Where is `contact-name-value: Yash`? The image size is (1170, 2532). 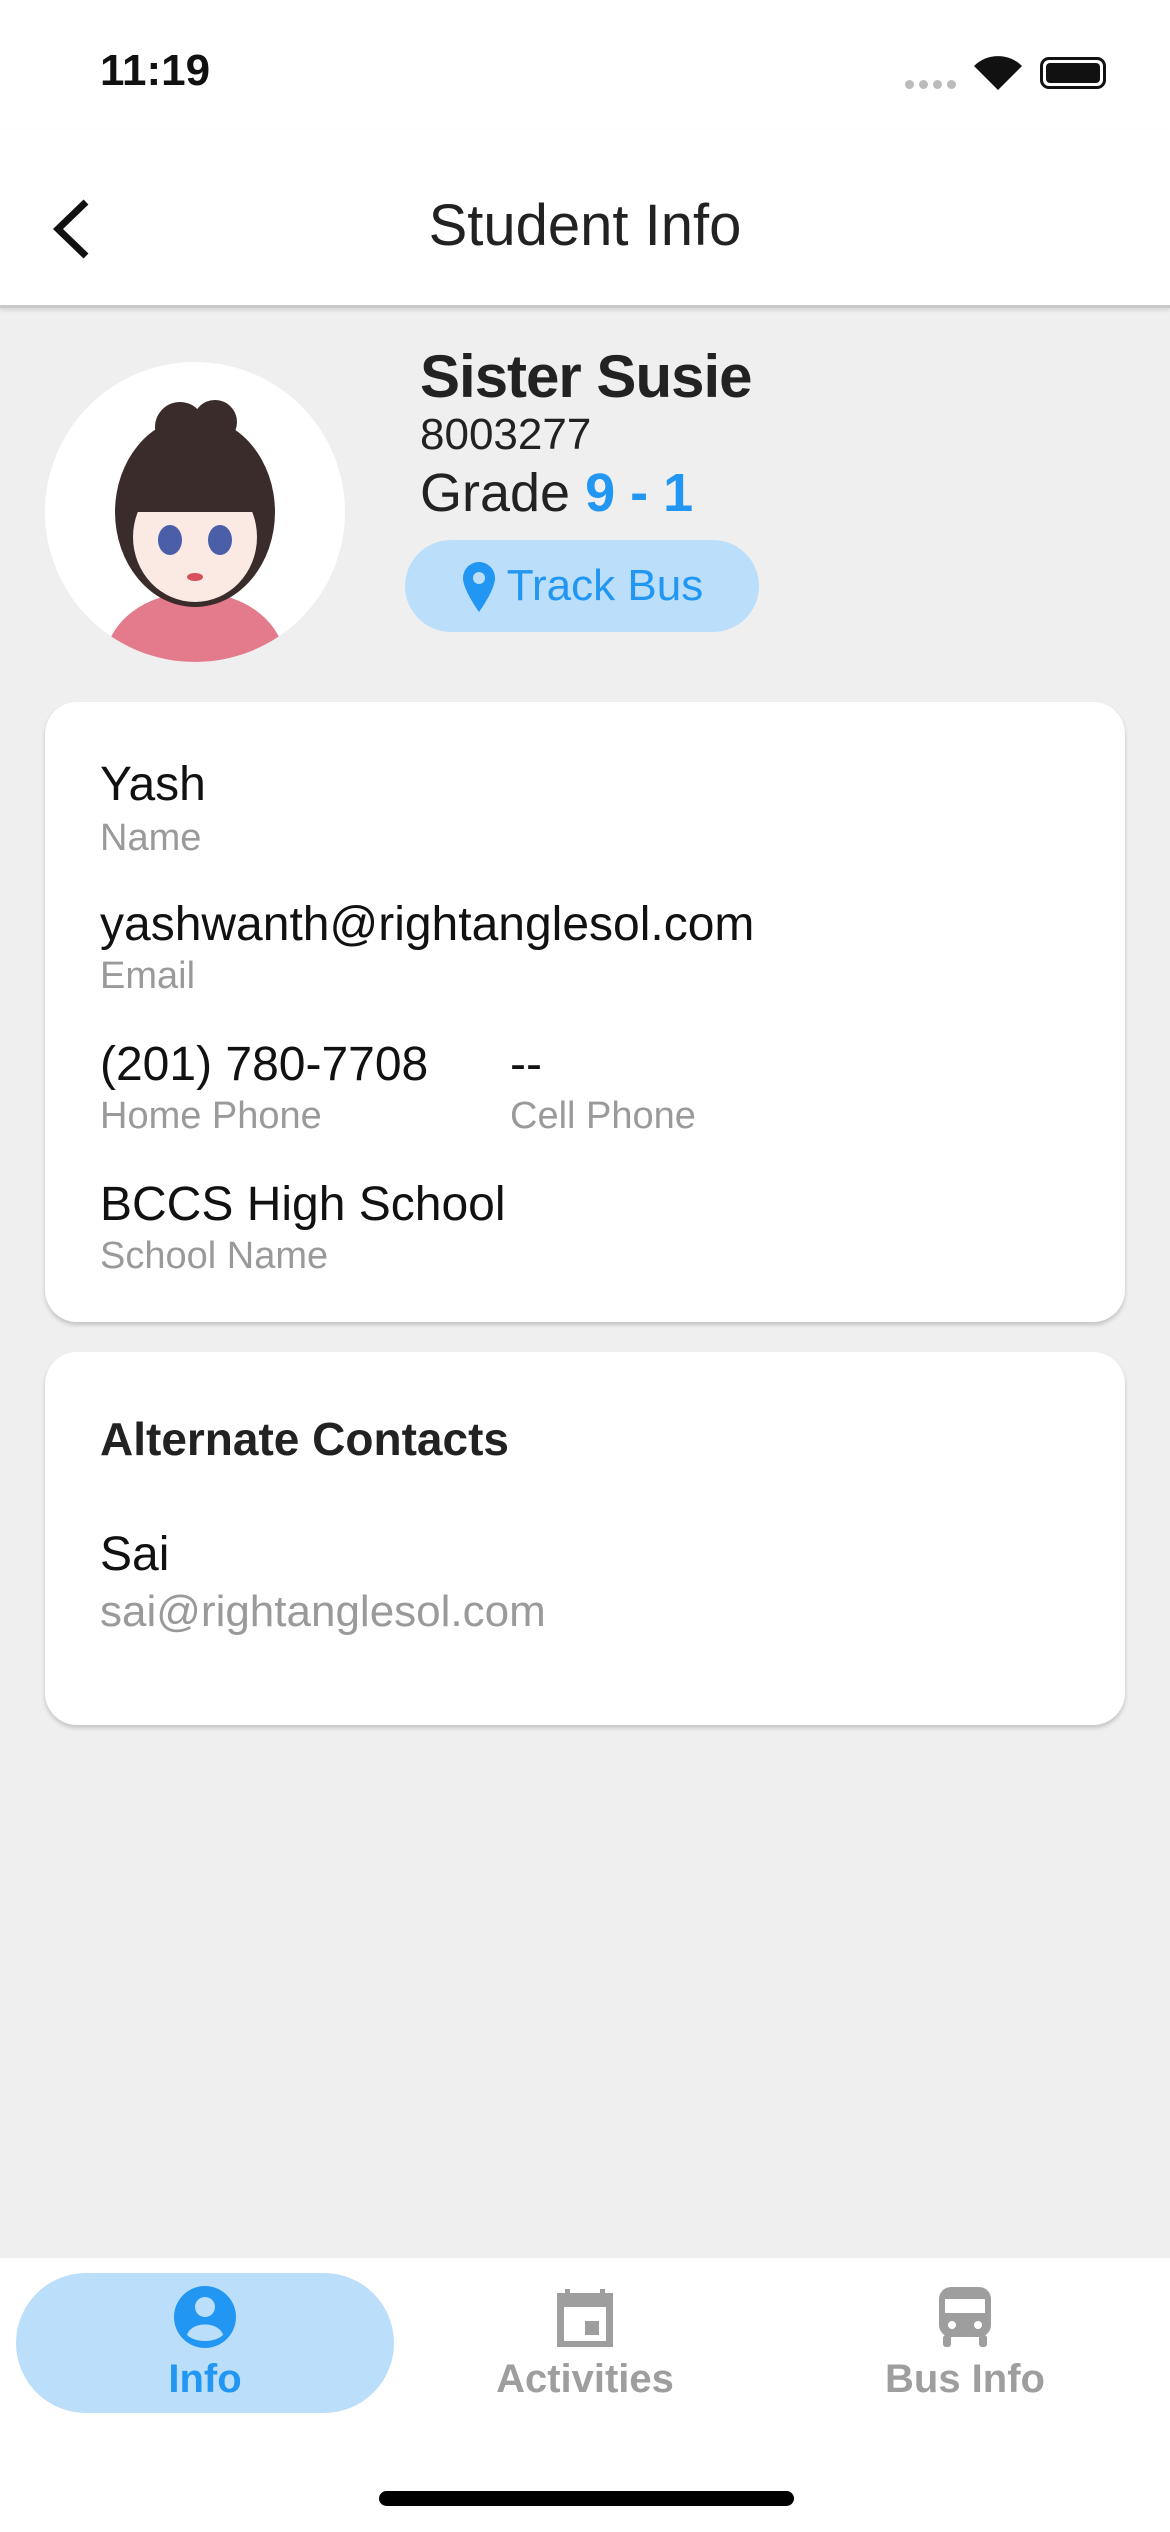 contact-name-value: Yash is located at coordinates (153, 784).